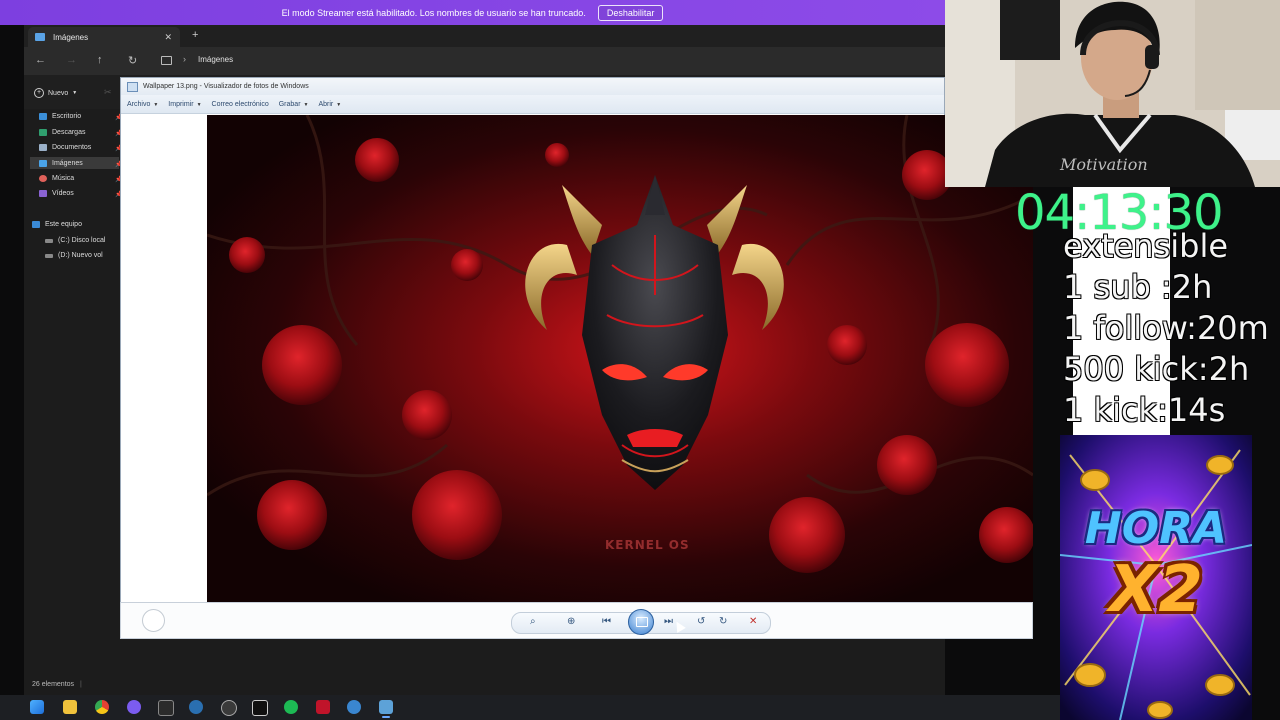  What do you see at coordinates (53, 684) in the screenshot?
I see `item-count: 26 elementos` at bounding box center [53, 684].